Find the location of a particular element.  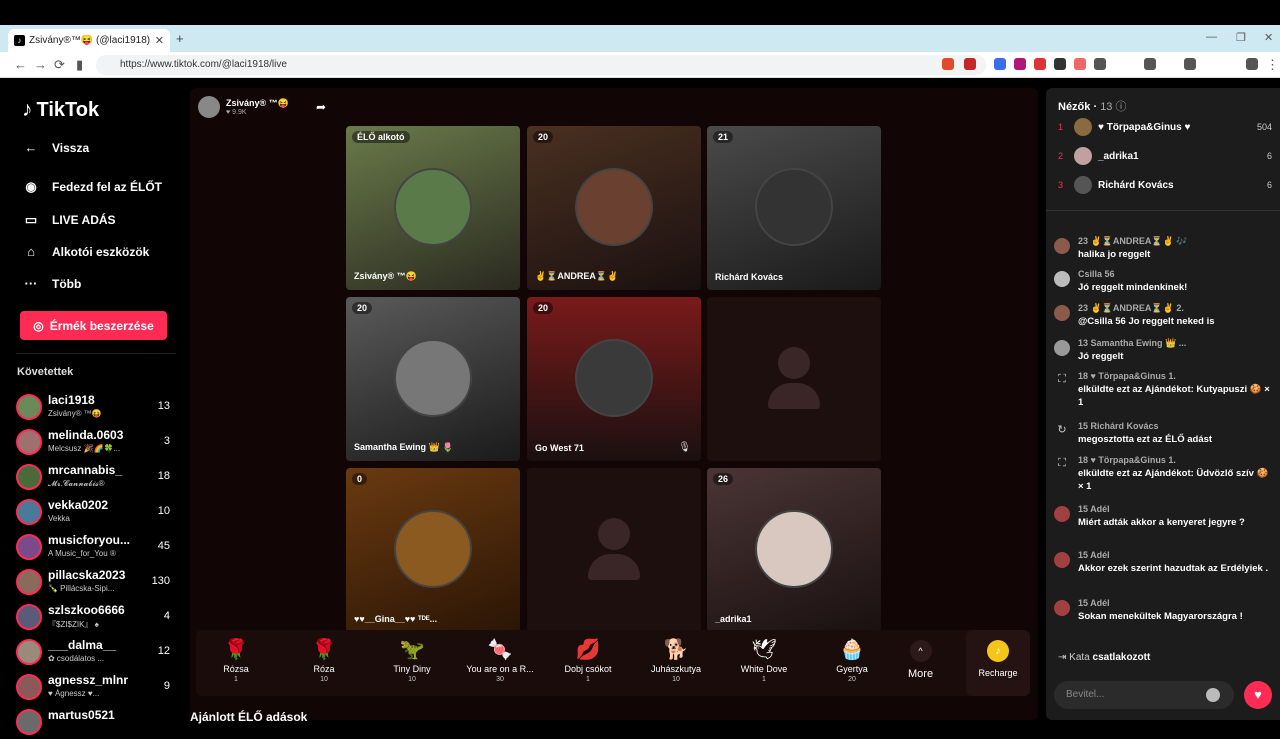

guest-tile: 20 Go West 71 🎙 is located at coordinates (614, 379).